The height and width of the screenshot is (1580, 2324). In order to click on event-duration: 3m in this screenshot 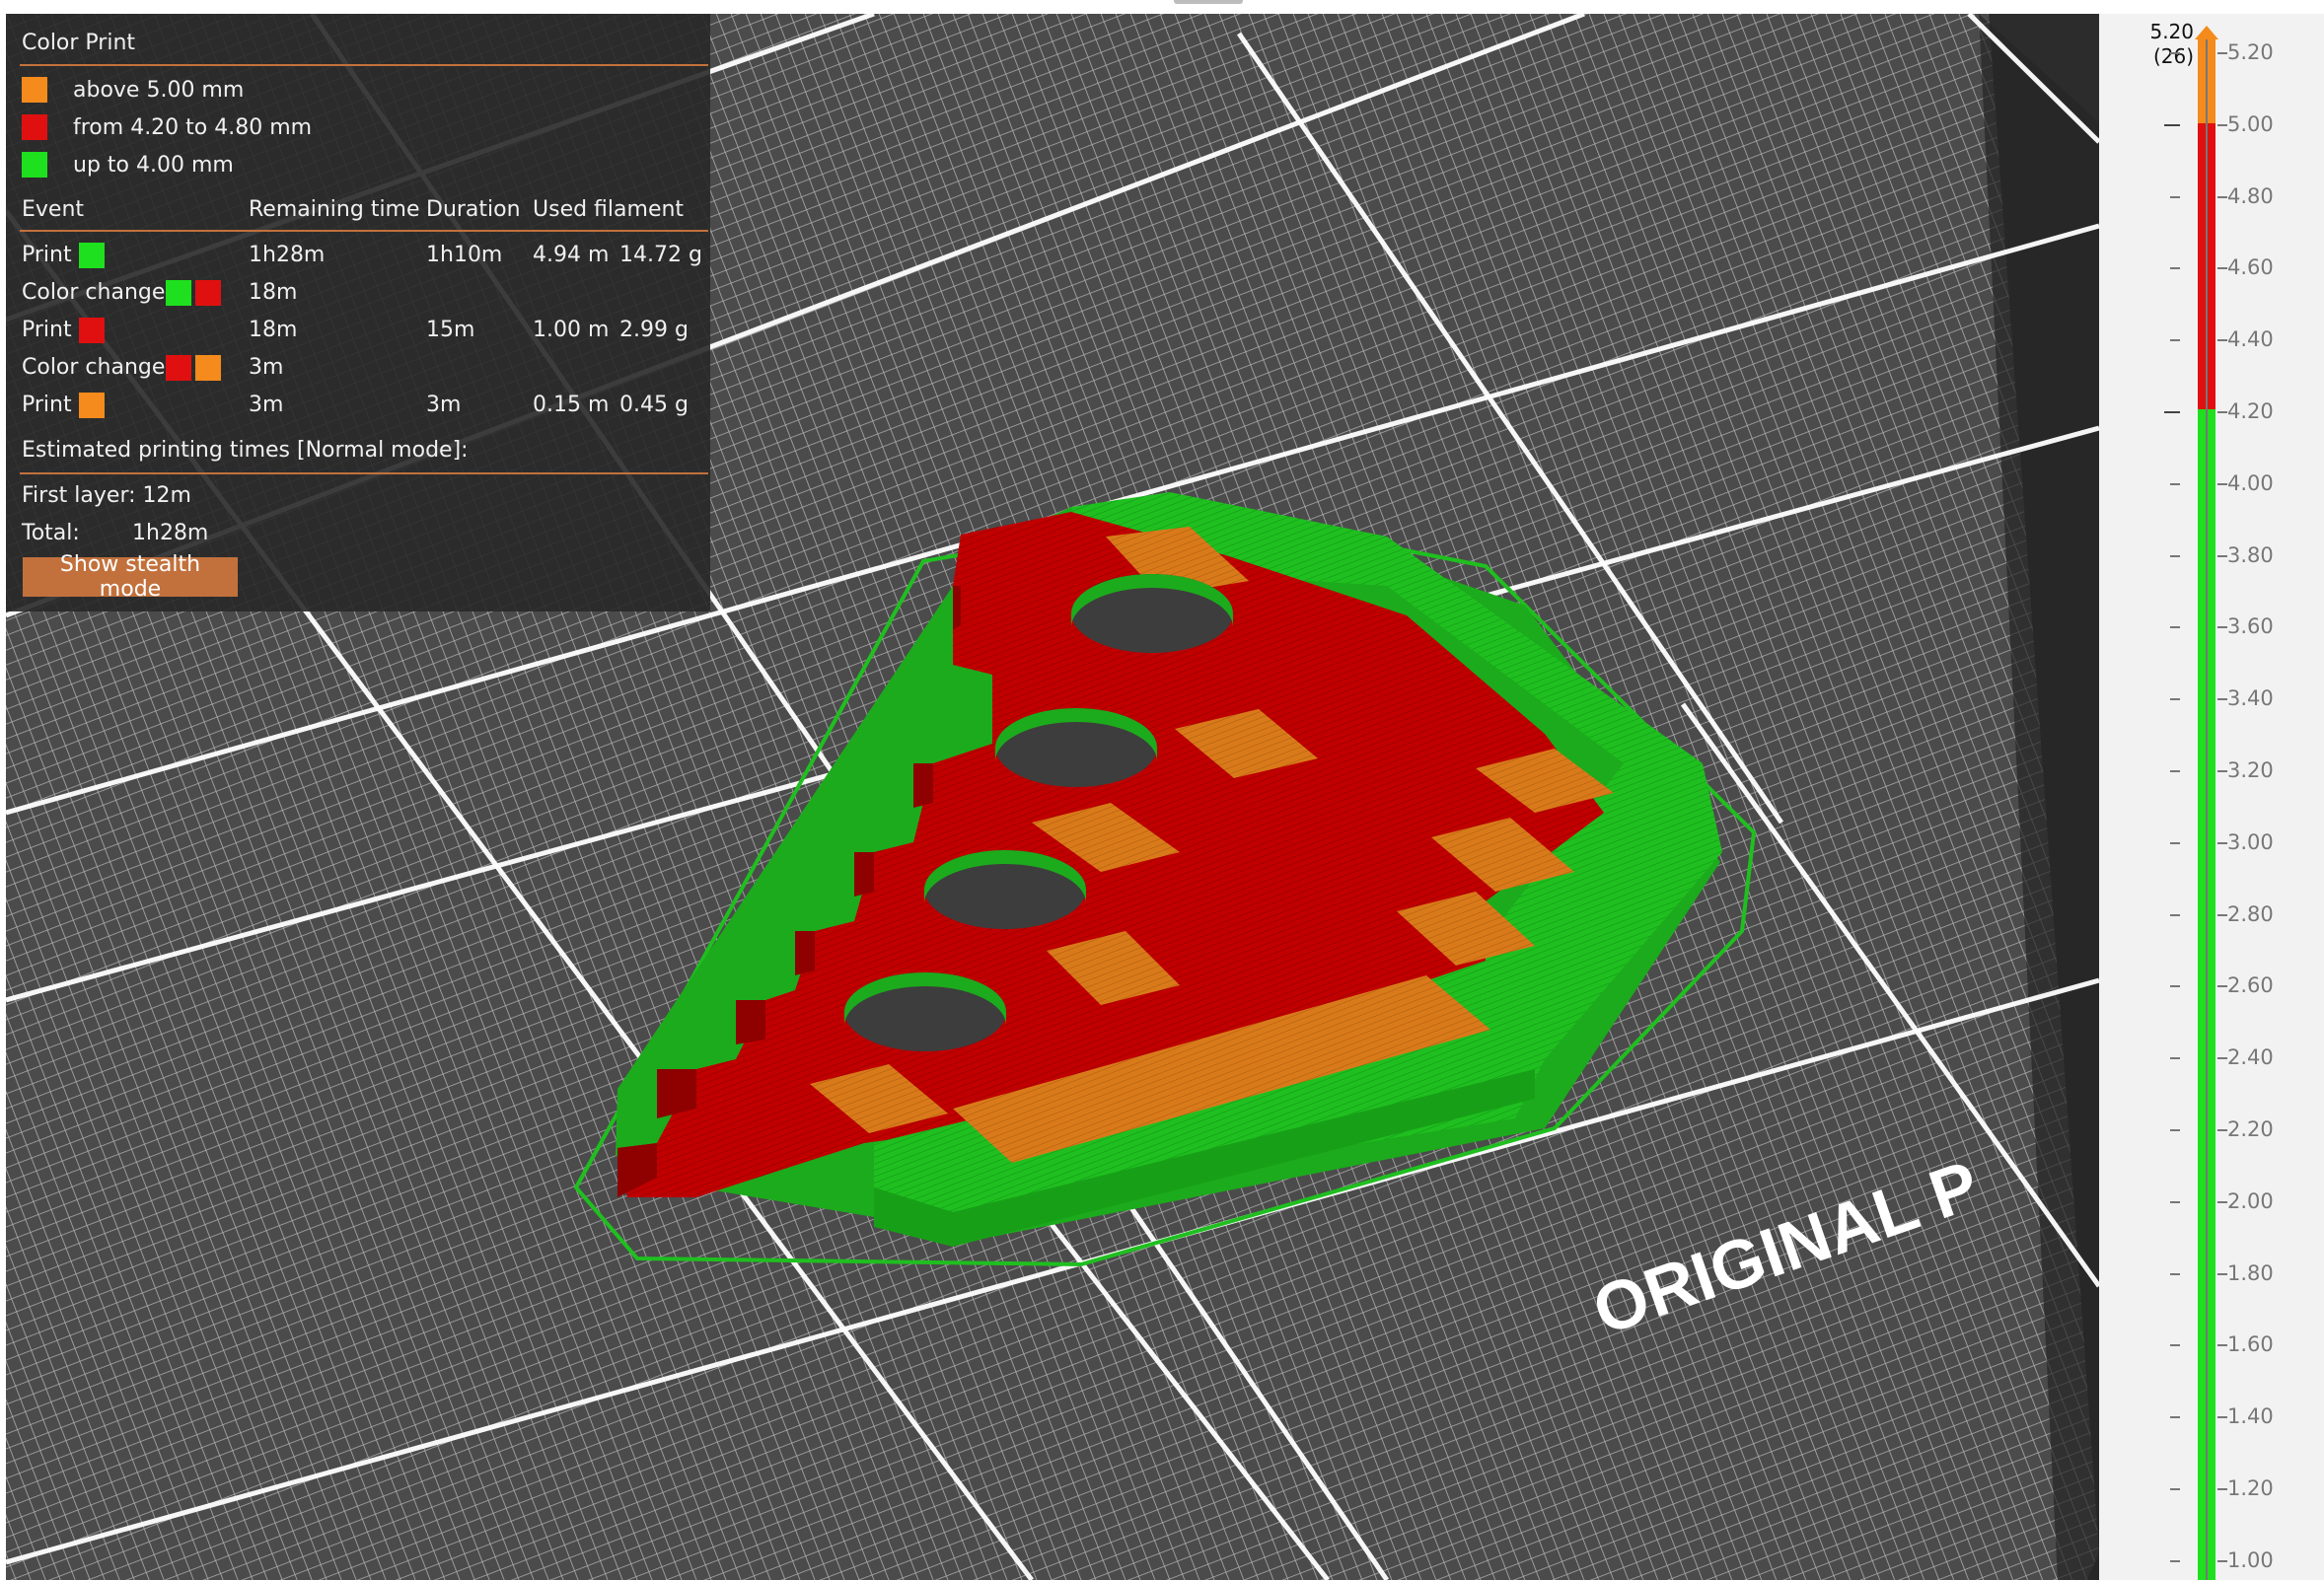, I will do `click(444, 405)`.